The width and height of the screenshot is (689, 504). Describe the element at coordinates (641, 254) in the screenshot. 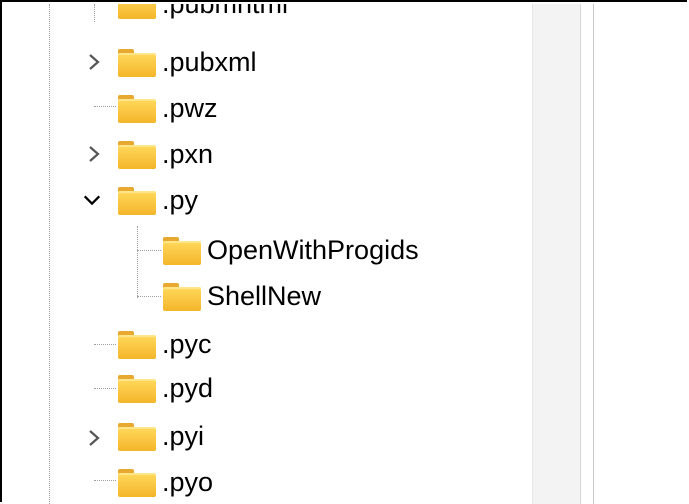

I see `values-pane` at that location.